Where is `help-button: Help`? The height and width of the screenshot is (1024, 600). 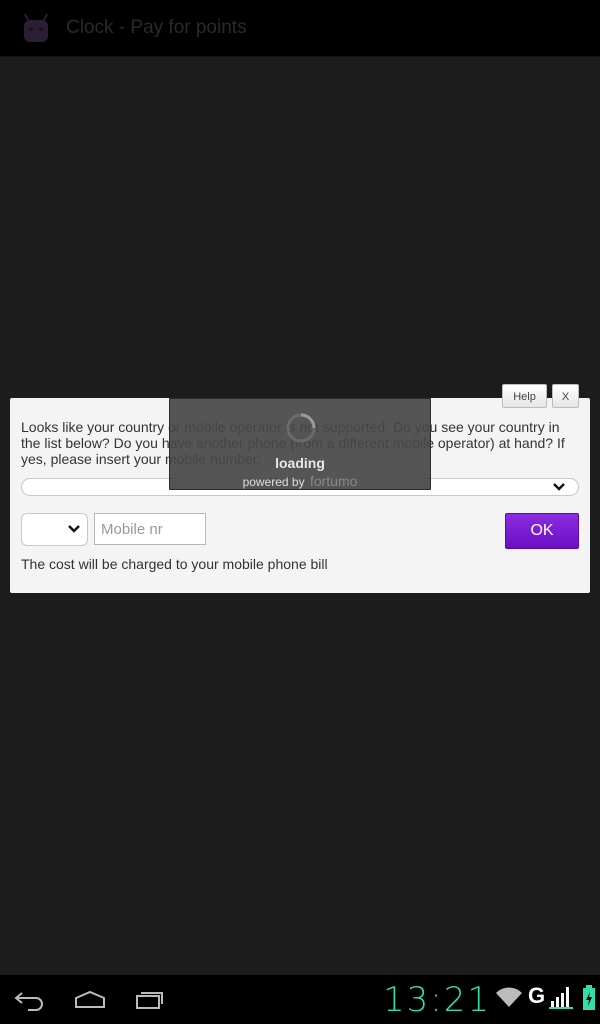
help-button: Help is located at coordinates (524, 396).